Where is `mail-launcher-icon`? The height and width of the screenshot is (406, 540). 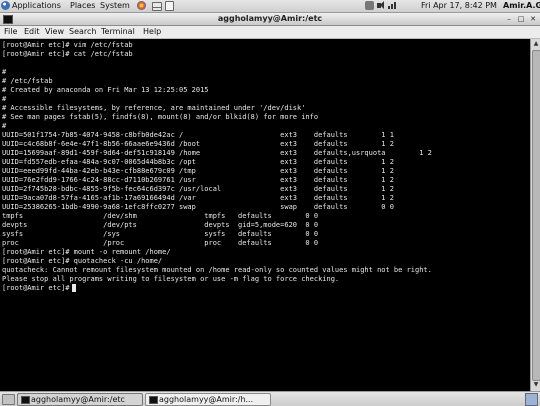 mail-launcher-icon is located at coordinates (157, 6).